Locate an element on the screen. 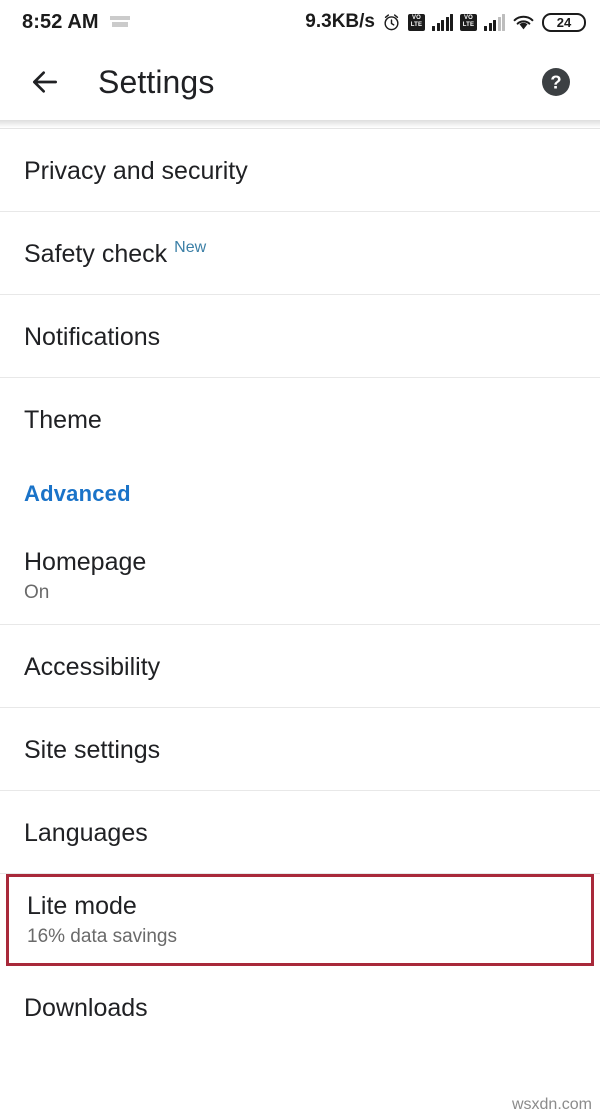 This screenshot has height=1118, width=600. row-title: Languages is located at coordinates (86, 832).